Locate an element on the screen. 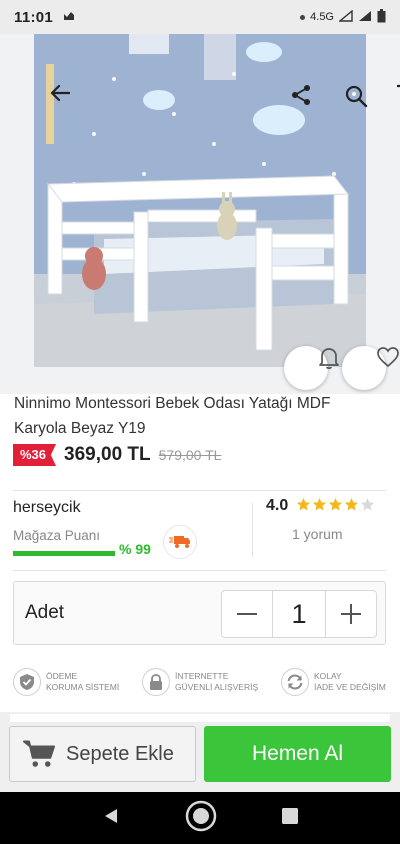 This screenshot has height=844, width=400. truck-icon is located at coordinates (179, 542).